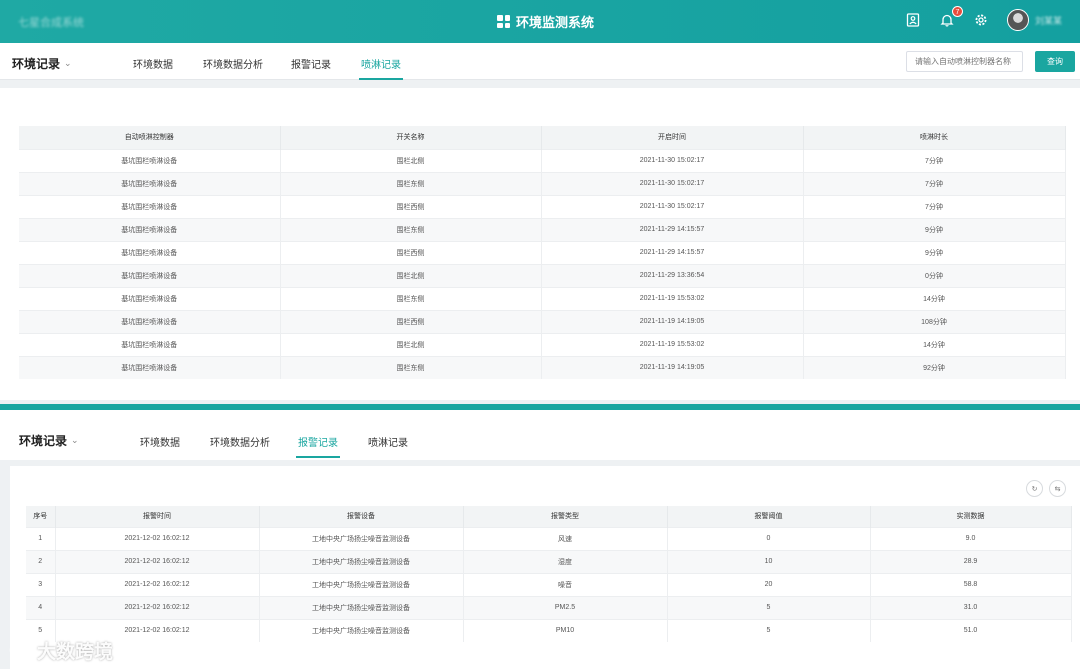  I want to click on top-header: 七星合成系统 环境监测系统 7 刘某某, so click(540, 21).